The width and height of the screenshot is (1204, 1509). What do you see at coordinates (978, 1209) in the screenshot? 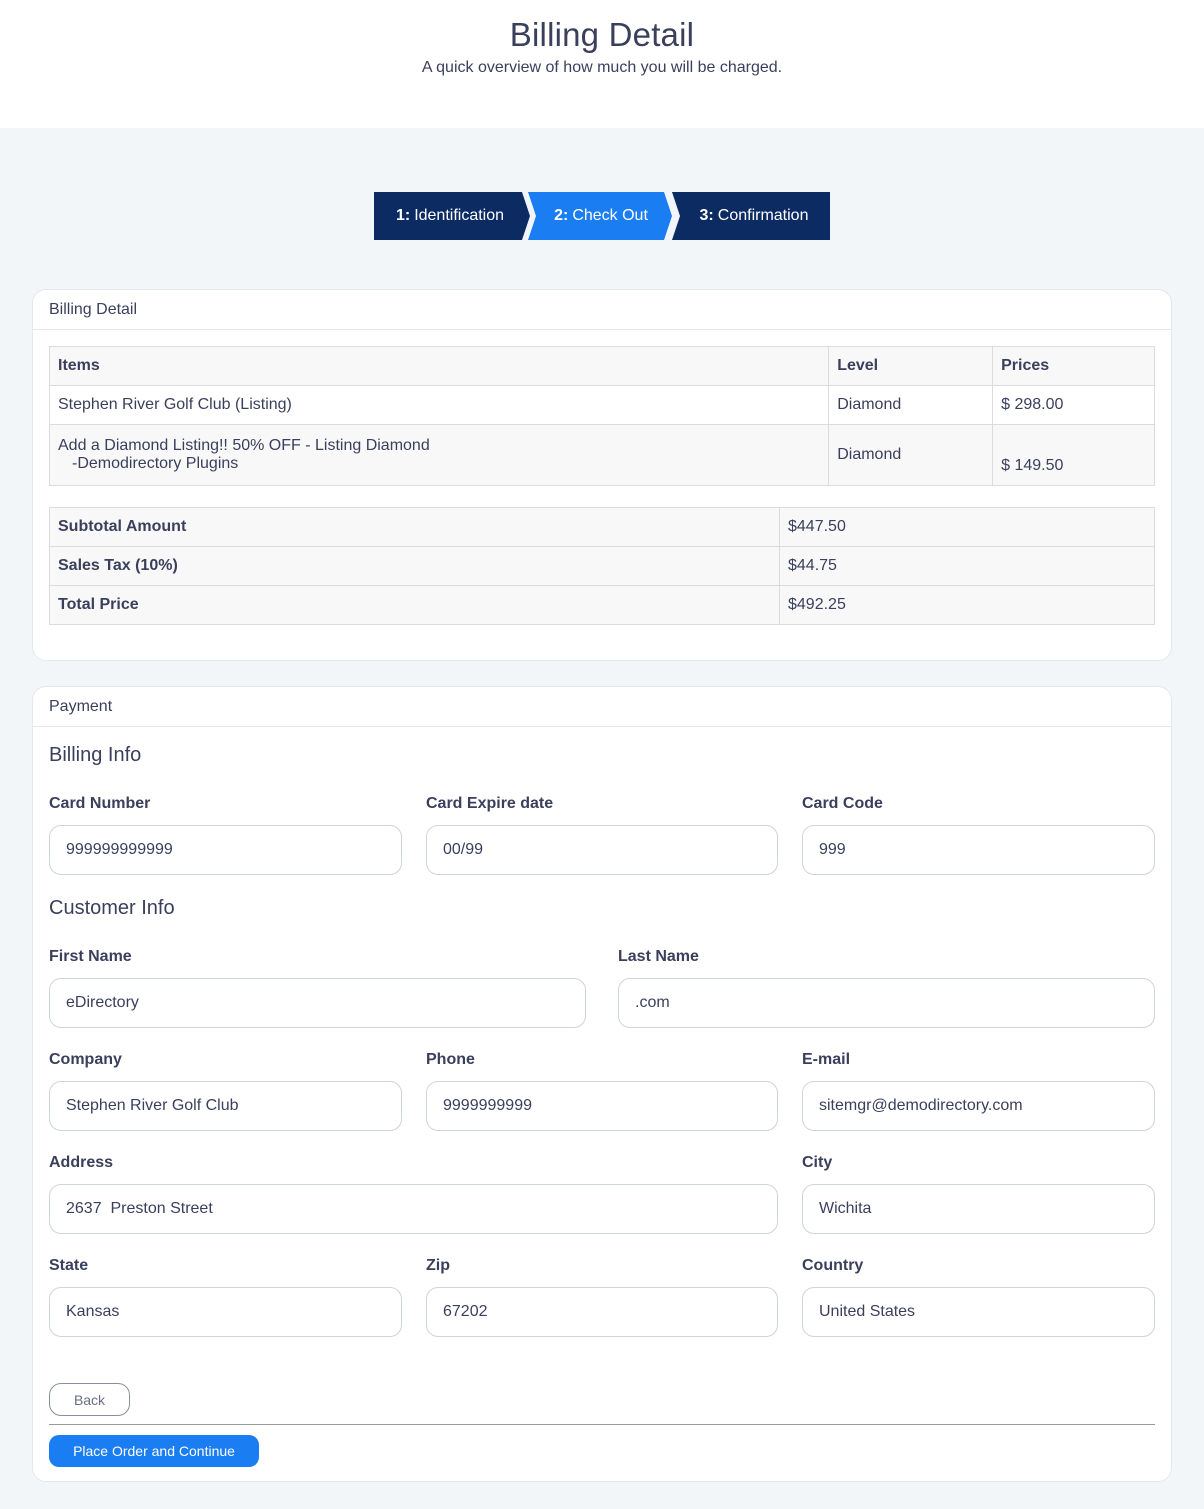
I see `city-input` at bounding box center [978, 1209].